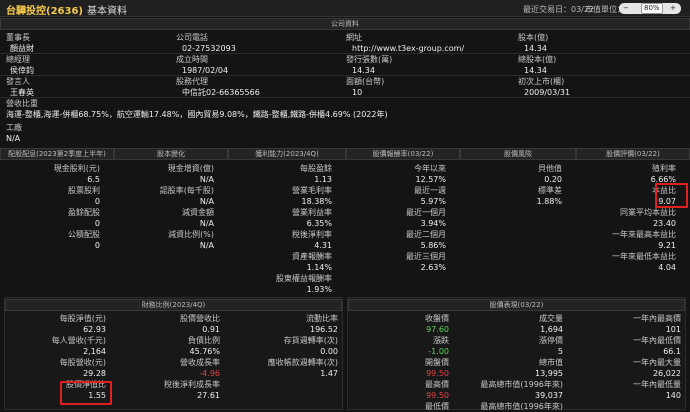 The height and width of the screenshot is (412, 690). What do you see at coordinates (106, 11) in the screenshot?
I see `page-subtitle: 基本資料` at bounding box center [106, 11].